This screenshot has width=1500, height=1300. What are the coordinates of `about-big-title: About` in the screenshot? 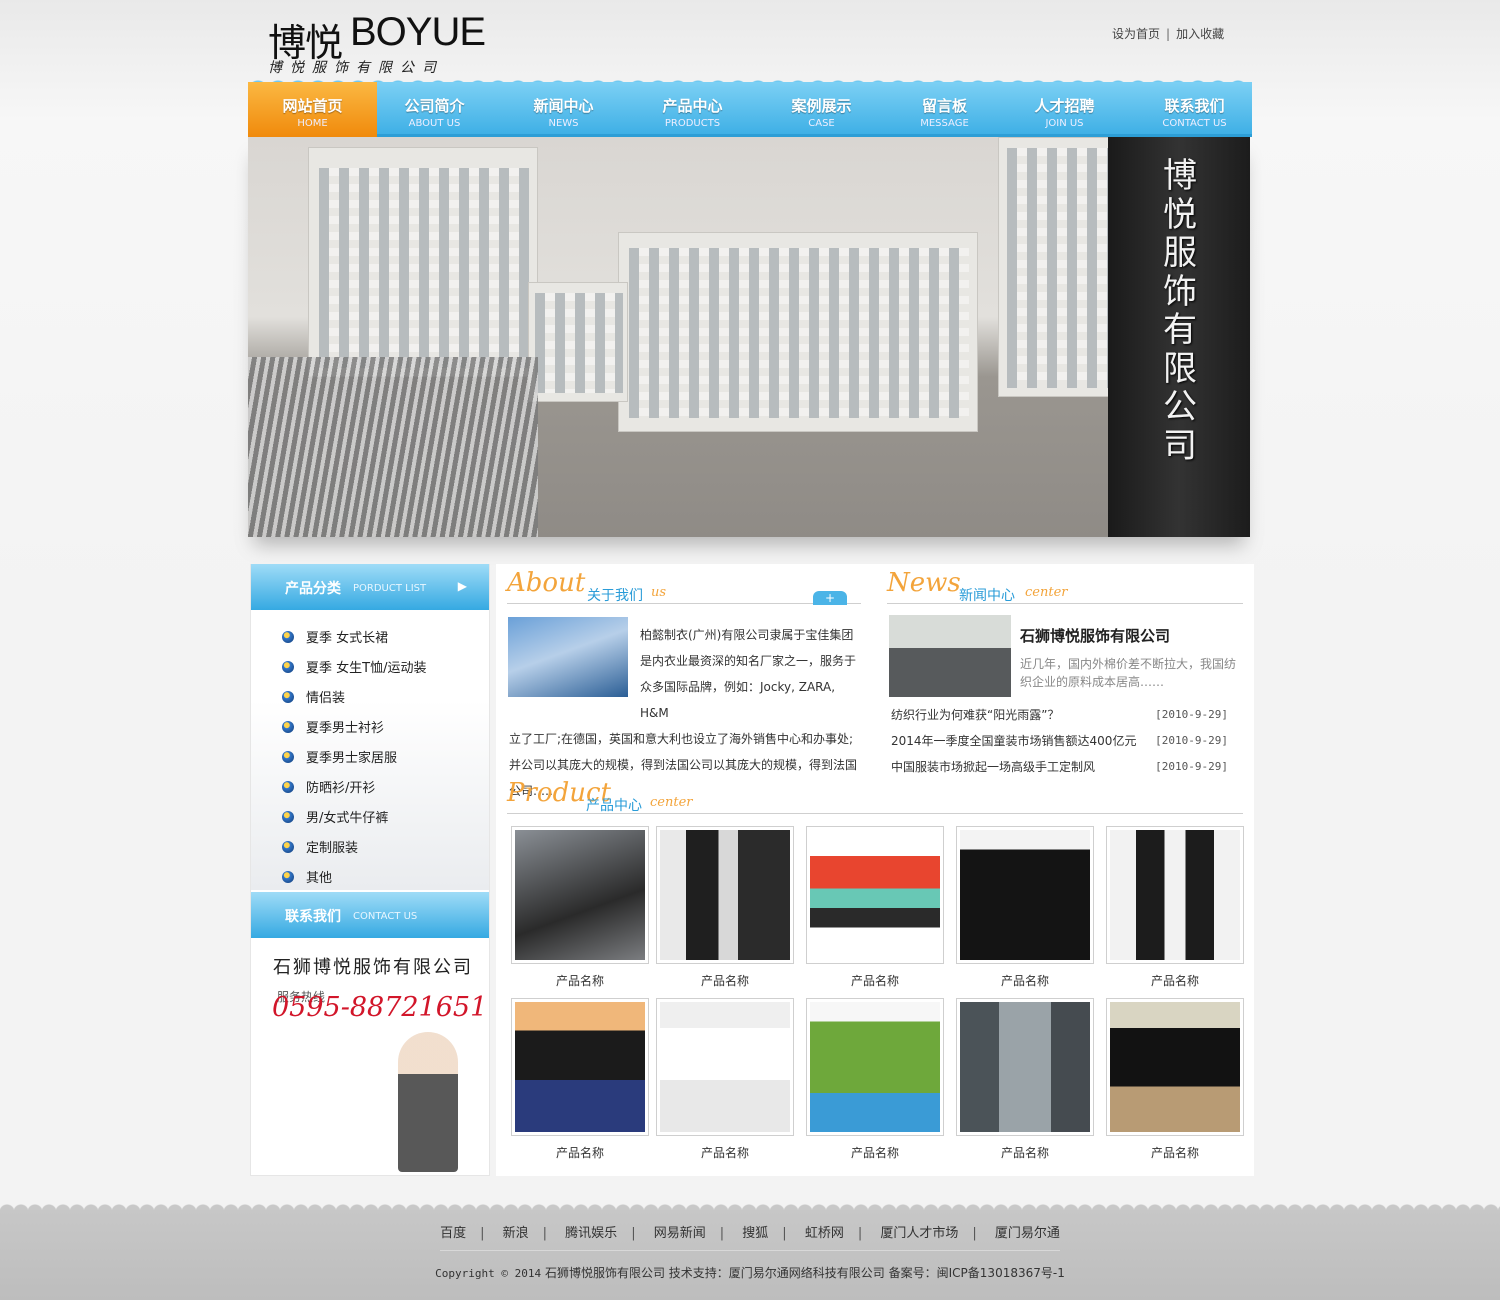 It's located at (546, 583).